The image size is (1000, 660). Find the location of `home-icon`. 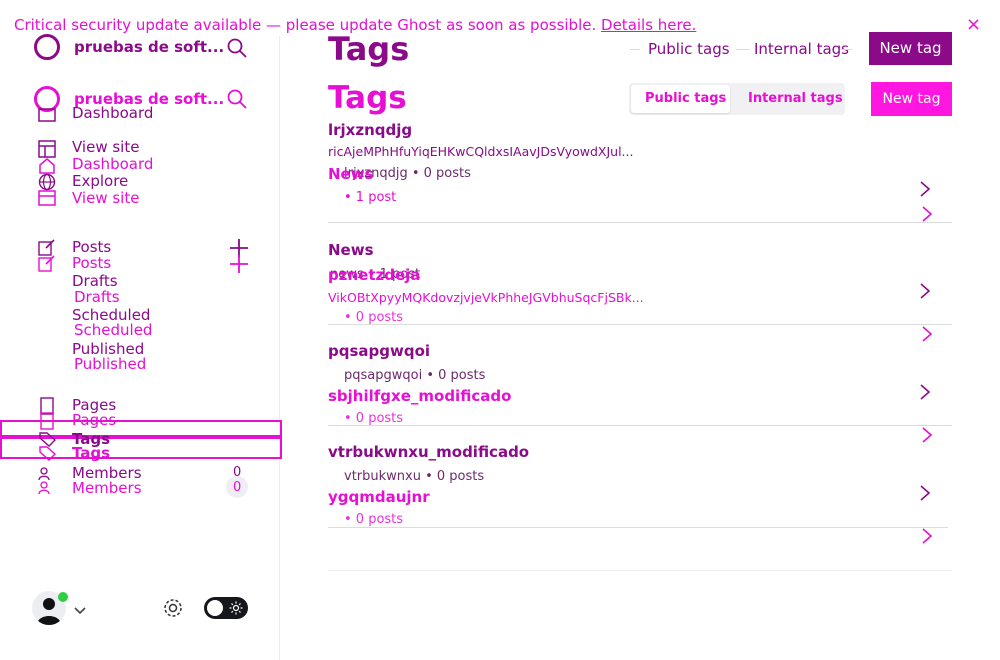

home-icon is located at coordinates (47, 115).